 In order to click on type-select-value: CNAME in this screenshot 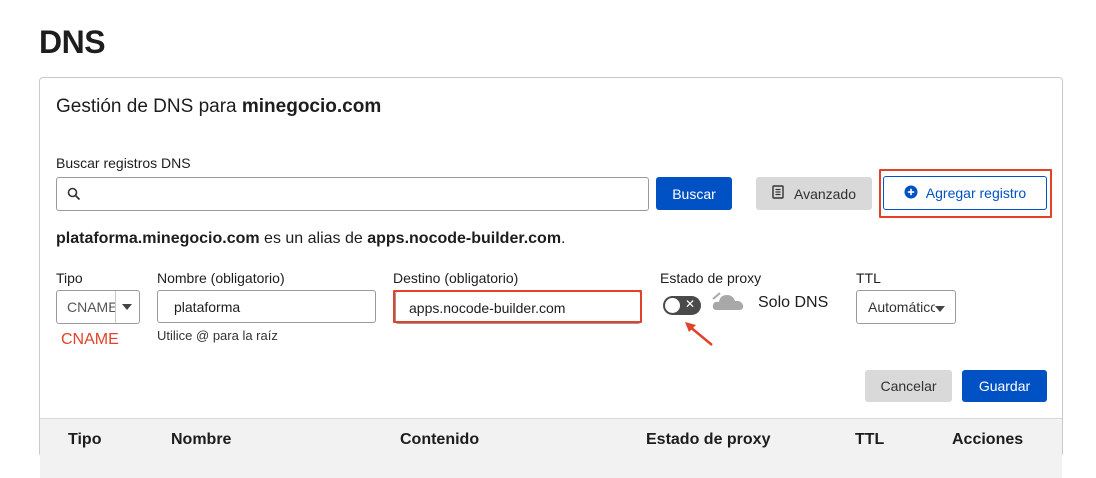, I will do `click(91, 307)`.